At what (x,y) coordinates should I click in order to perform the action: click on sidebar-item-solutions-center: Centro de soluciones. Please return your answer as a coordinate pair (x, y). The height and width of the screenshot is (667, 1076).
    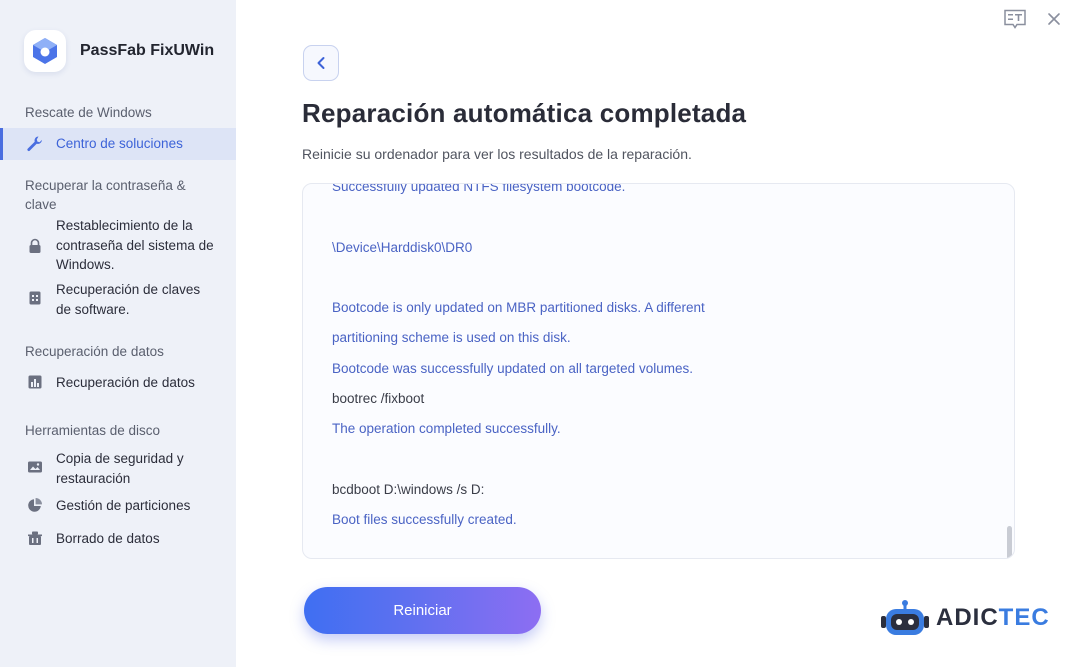
    Looking at the image, I should click on (118, 144).